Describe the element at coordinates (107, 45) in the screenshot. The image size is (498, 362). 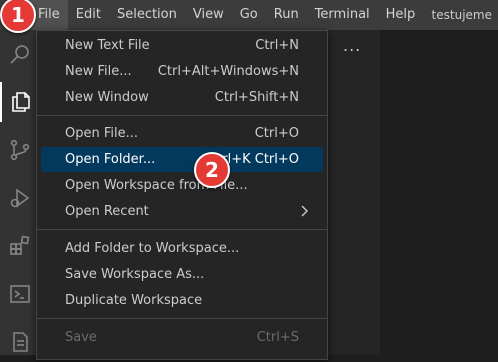
I see `menu-item-label: New Text File` at that location.